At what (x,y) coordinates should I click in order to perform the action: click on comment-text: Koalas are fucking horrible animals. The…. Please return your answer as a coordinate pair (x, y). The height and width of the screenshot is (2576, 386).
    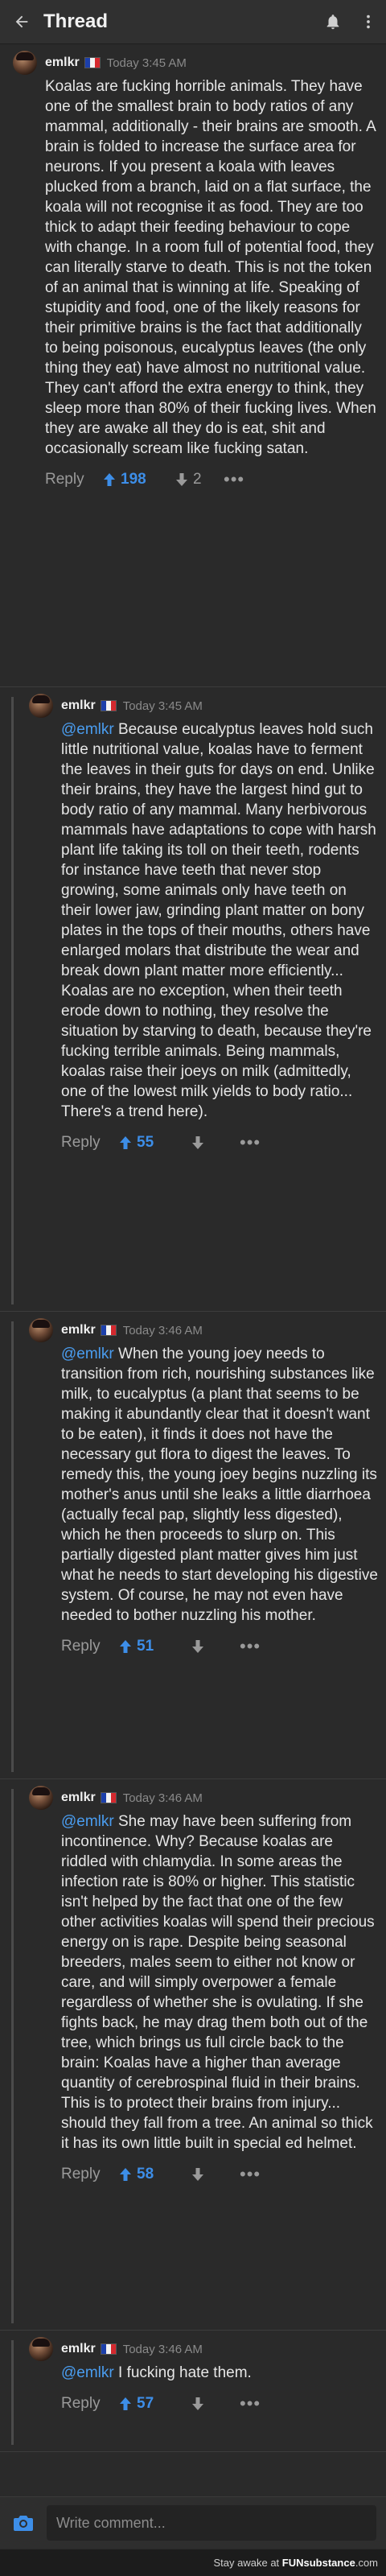
    Looking at the image, I should click on (210, 267).